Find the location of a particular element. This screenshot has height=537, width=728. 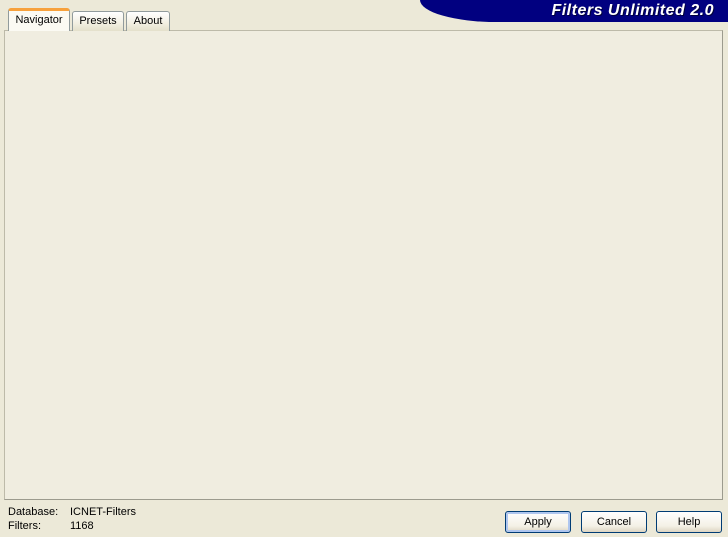

status-filters: Filters: 1168 is located at coordinates (51, 526).